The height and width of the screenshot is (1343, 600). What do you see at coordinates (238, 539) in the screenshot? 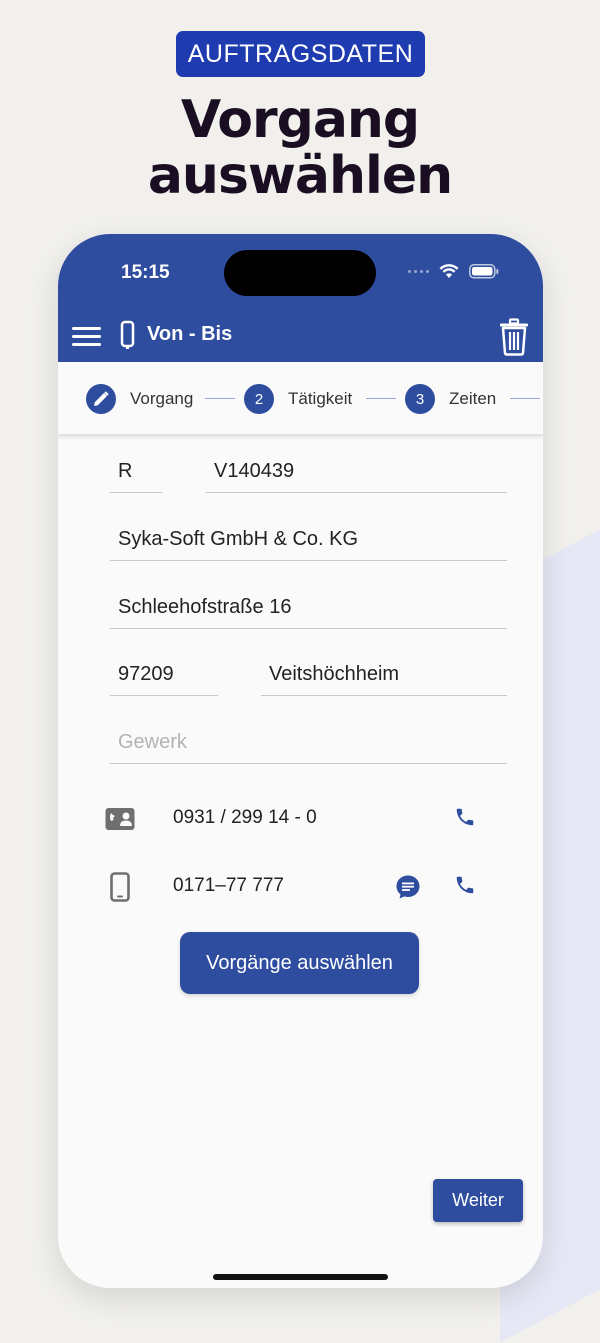
I see `company-value: Syka-Soft GmbH & Co. KG` at bounding box center [238, 539].